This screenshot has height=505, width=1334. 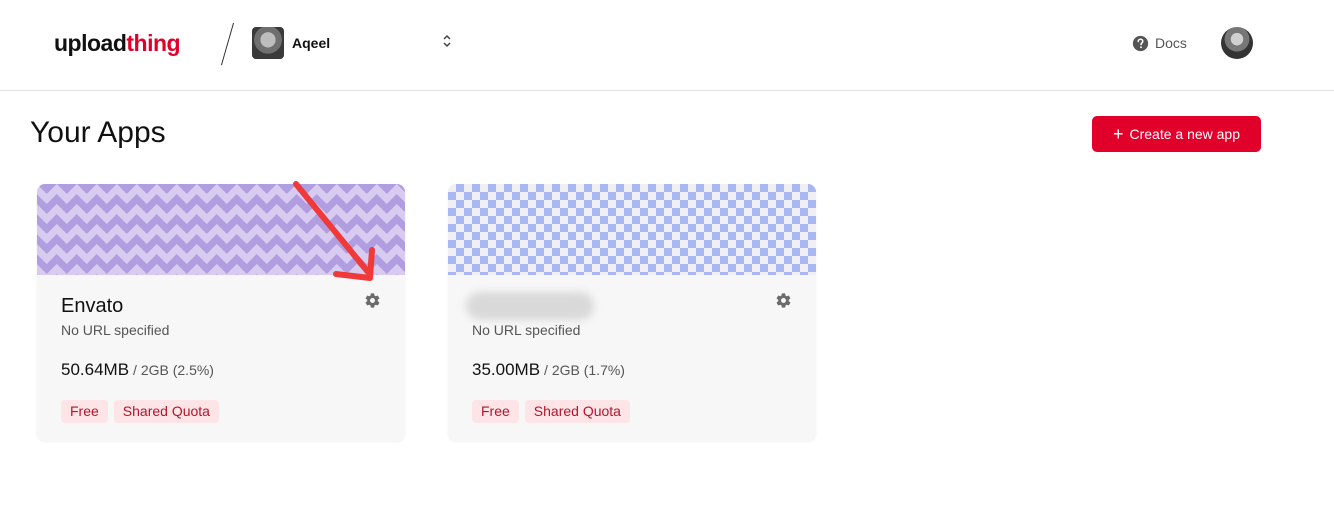 I want to click on annotation-arrow, so click(x=334, y=231).